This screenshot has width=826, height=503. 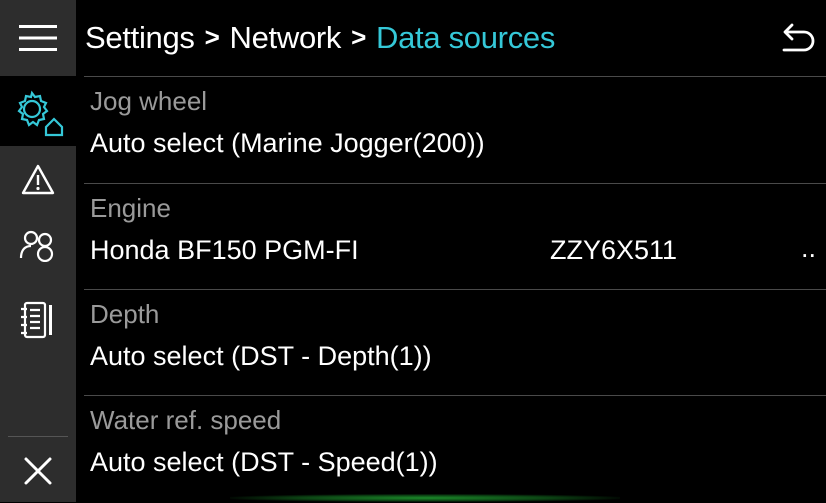 I want to click on row-value: Auto select (Marine Jogger(200)), so click(x=287, y=143).